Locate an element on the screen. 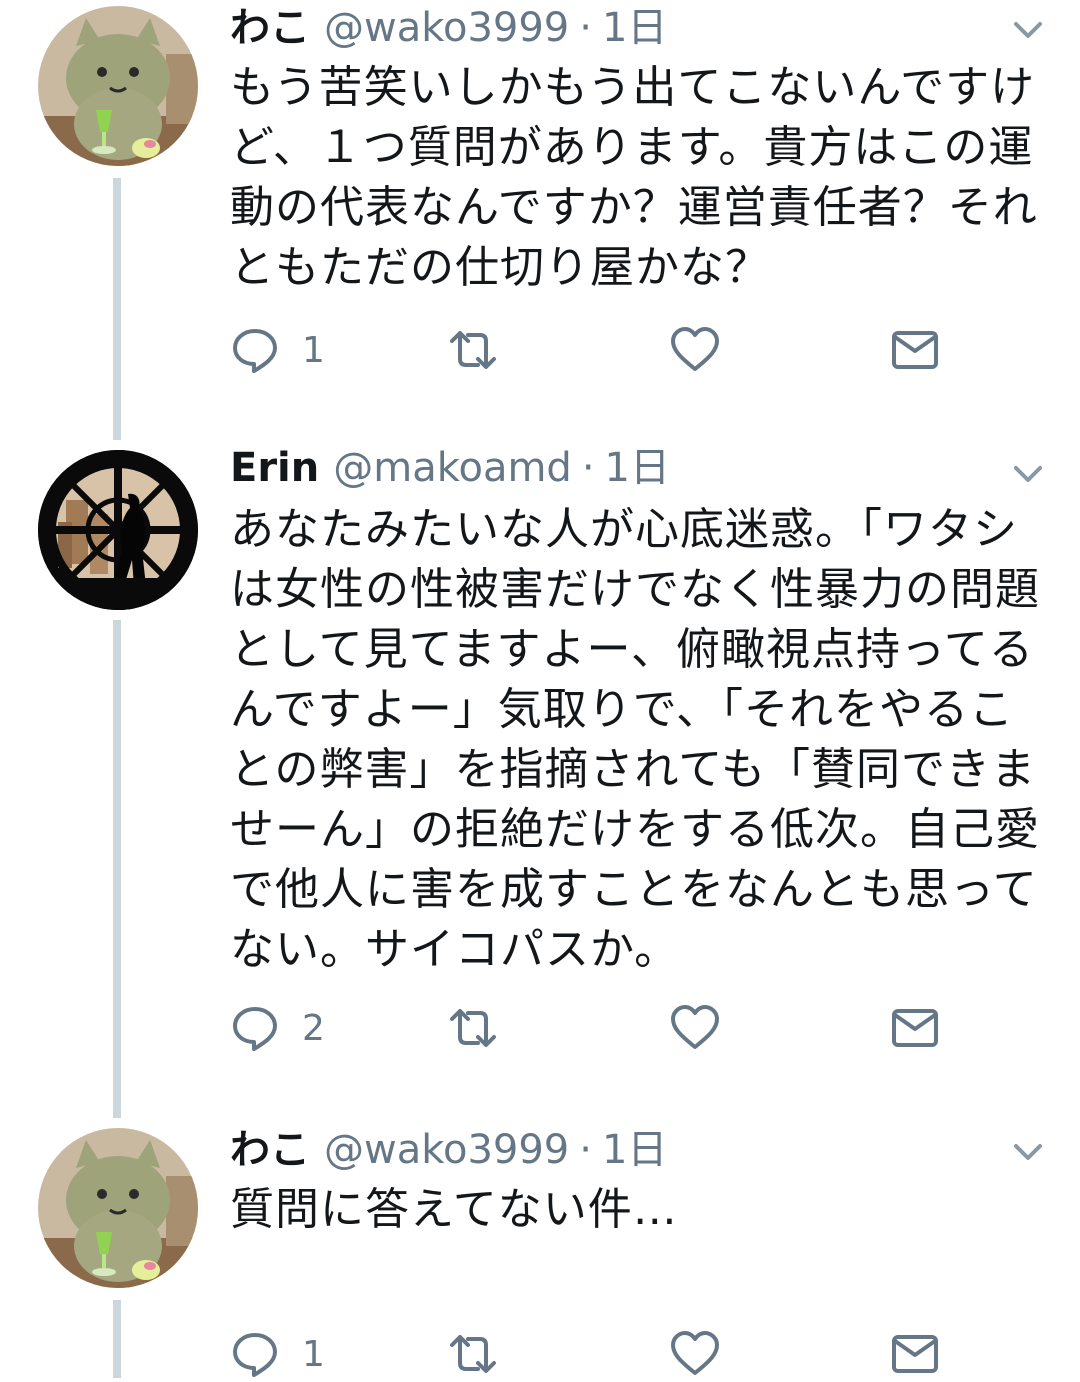 This screenshot has height=1382, width=1080. window-silhouette-avatar-icon is located at coordinates (118, 530).